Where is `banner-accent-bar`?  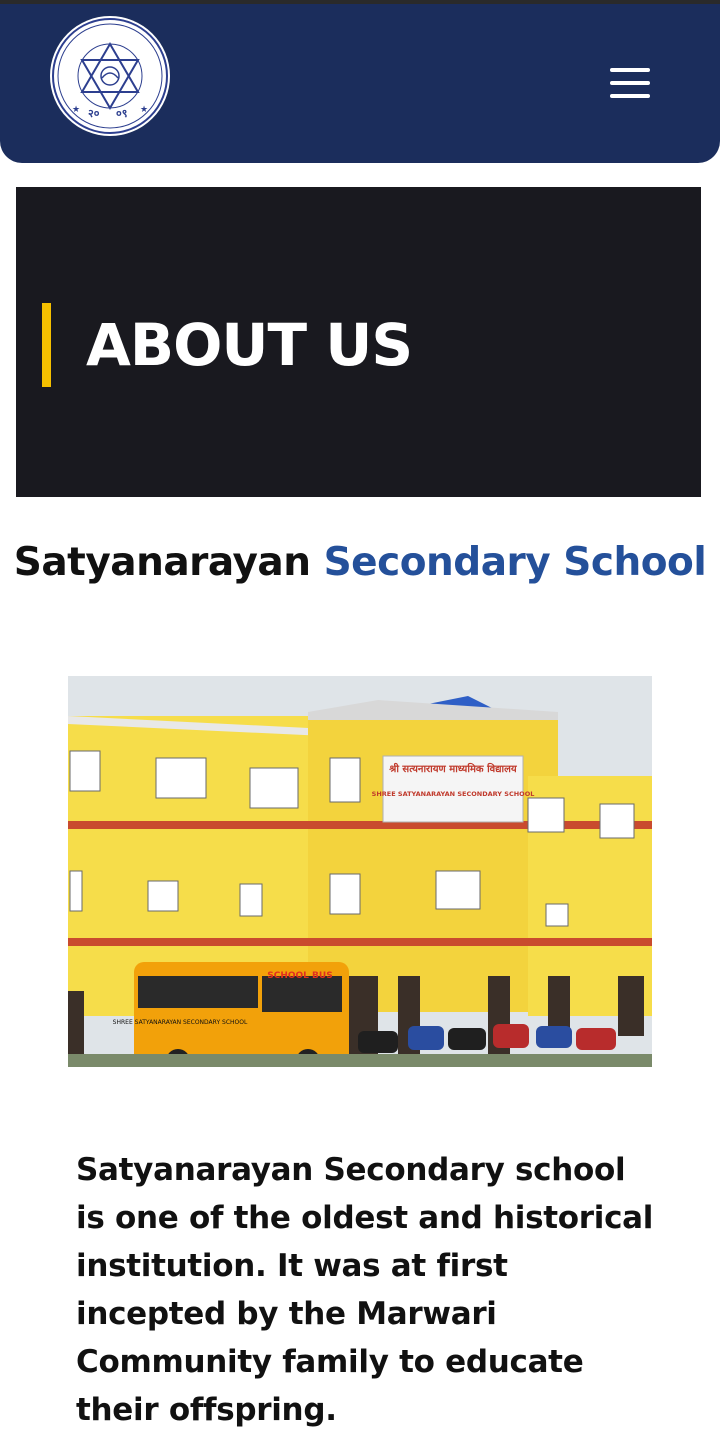
banner-accent-bar is located at coordinates (46, 345).